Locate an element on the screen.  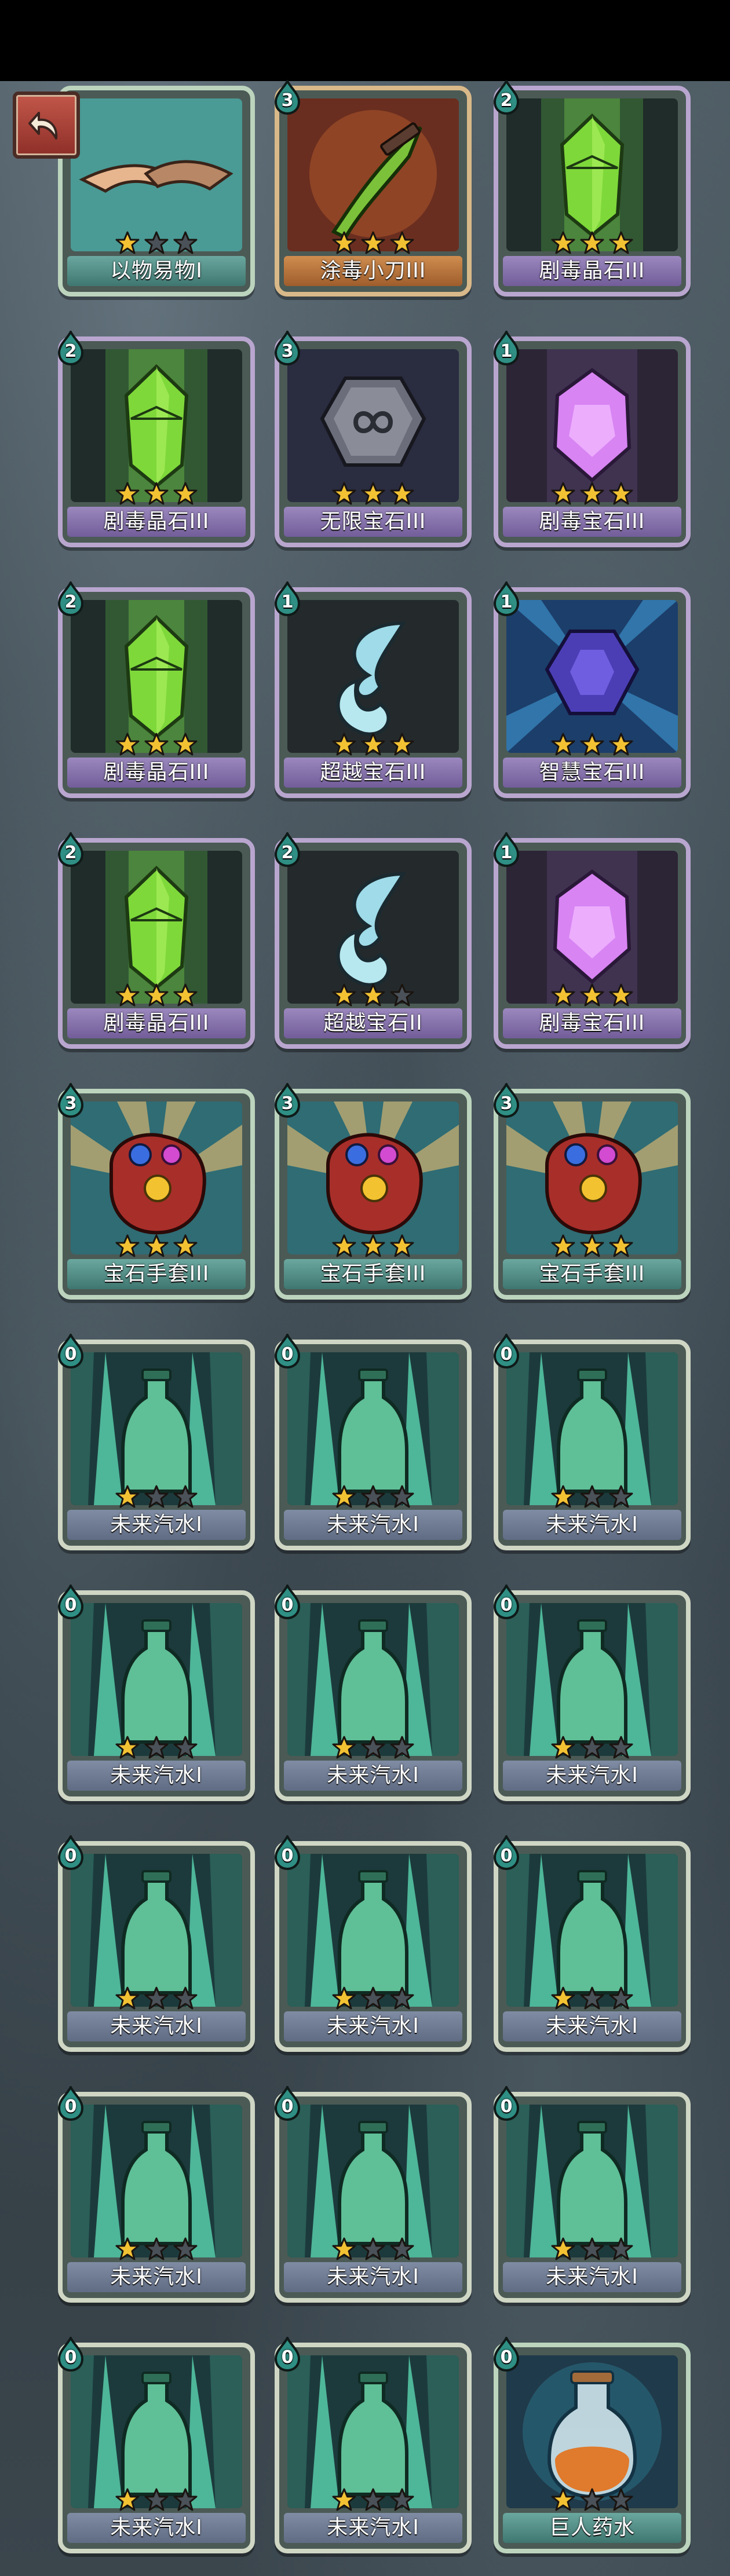
cost-badge: 1 is located at coordinates (506, 598).